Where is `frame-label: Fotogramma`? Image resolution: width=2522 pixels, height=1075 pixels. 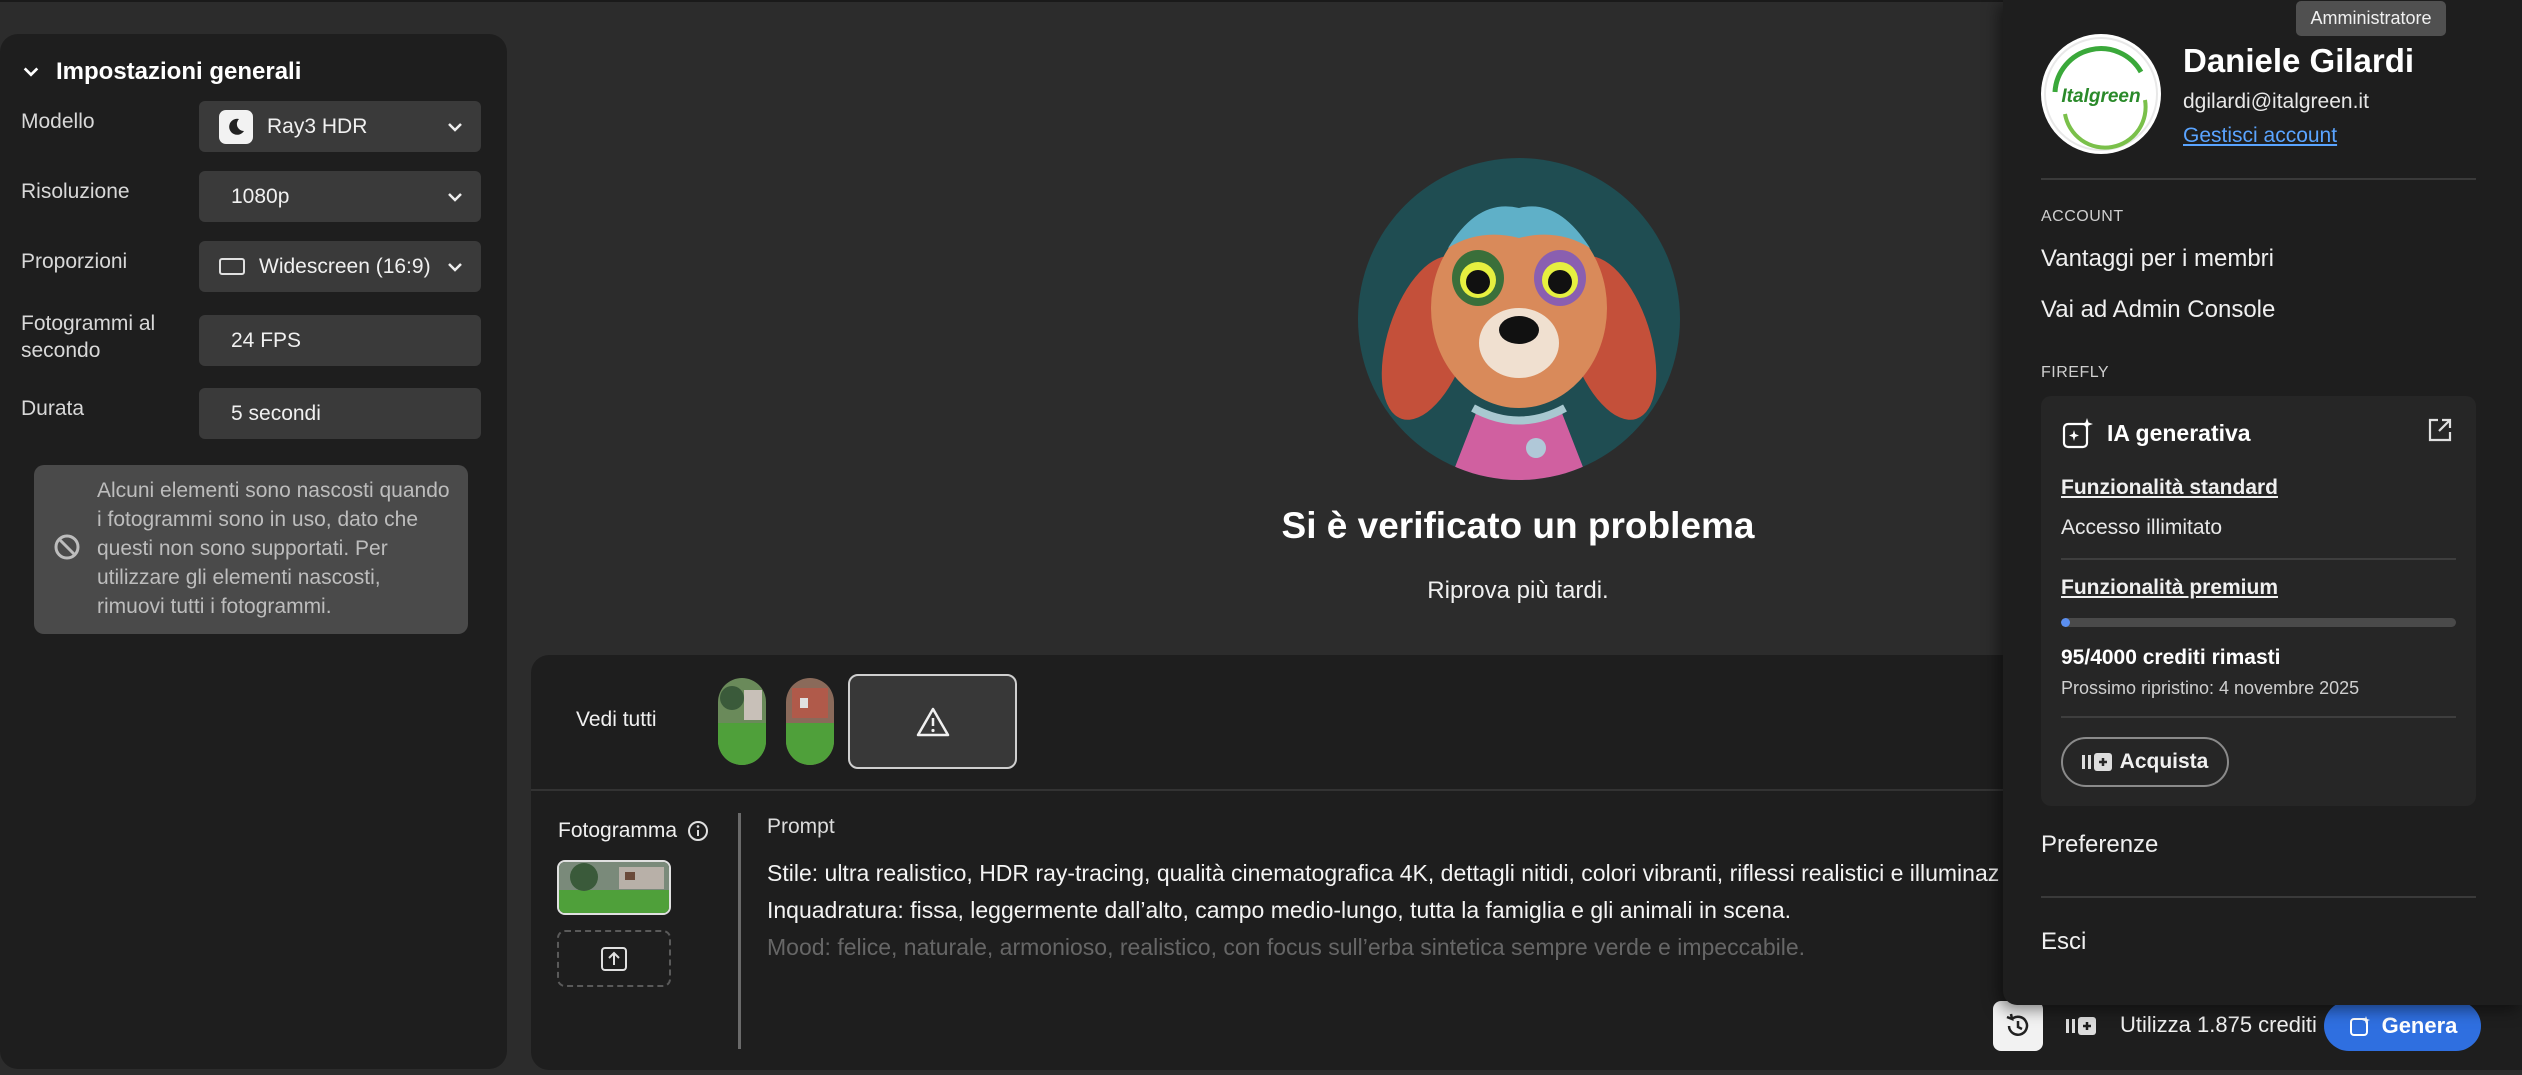
frame-label: Fotogramma is located at coordinates (633, 831).